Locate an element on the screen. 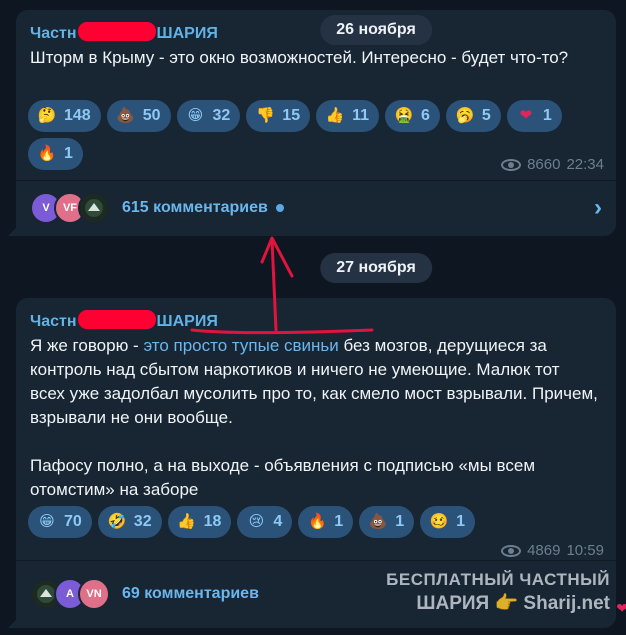 The height and width of the screenshot is (635, 626). avatar is located at coordinates (94, 208).